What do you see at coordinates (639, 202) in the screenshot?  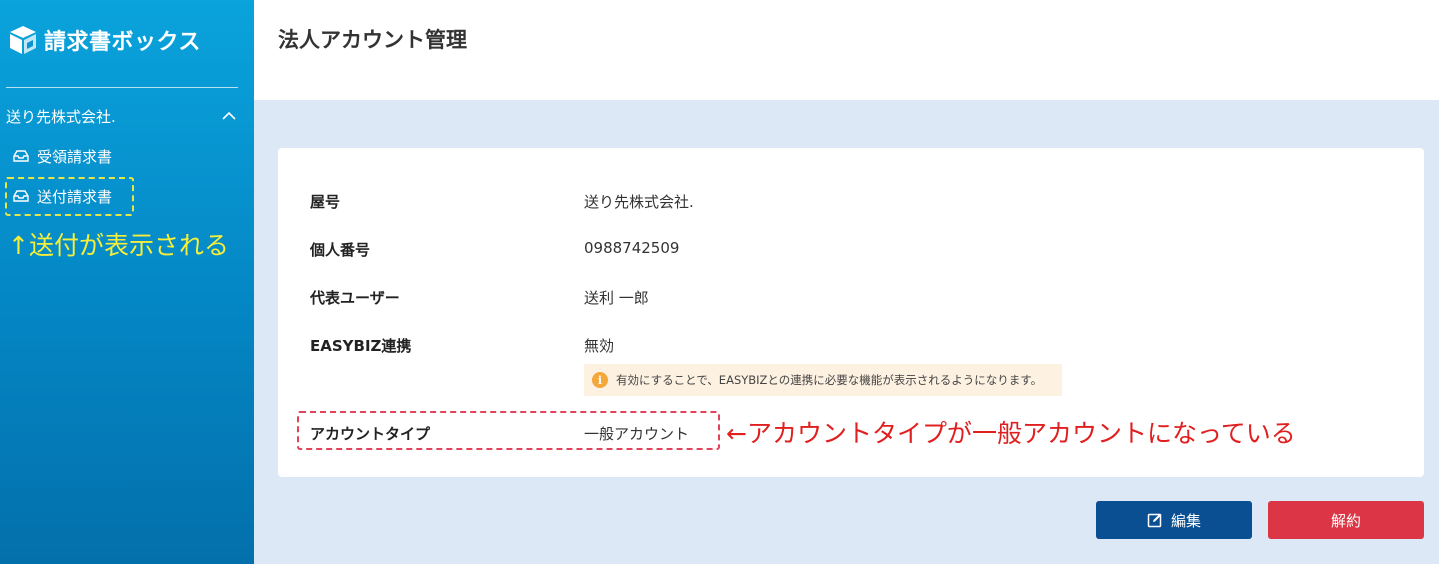 I see `trade-name-value: 送り先株式会社.` at bounding box center [639, 202].